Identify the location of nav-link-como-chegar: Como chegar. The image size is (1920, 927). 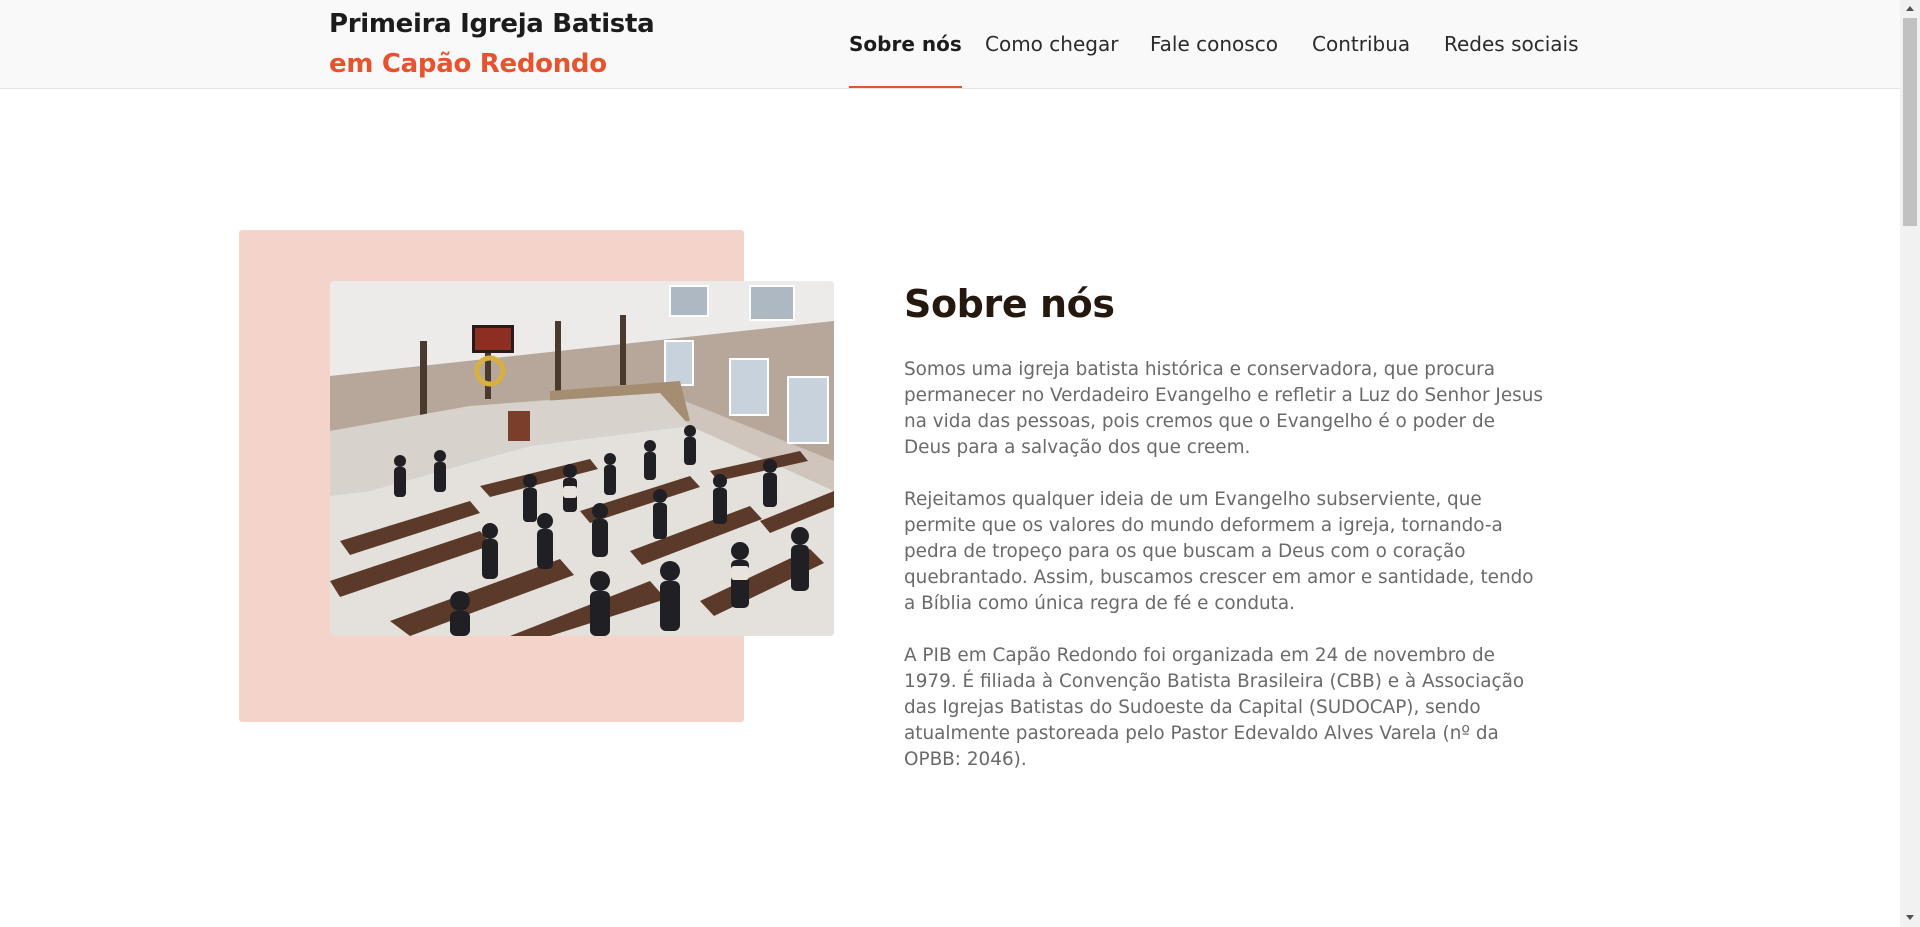
(1051, 43).